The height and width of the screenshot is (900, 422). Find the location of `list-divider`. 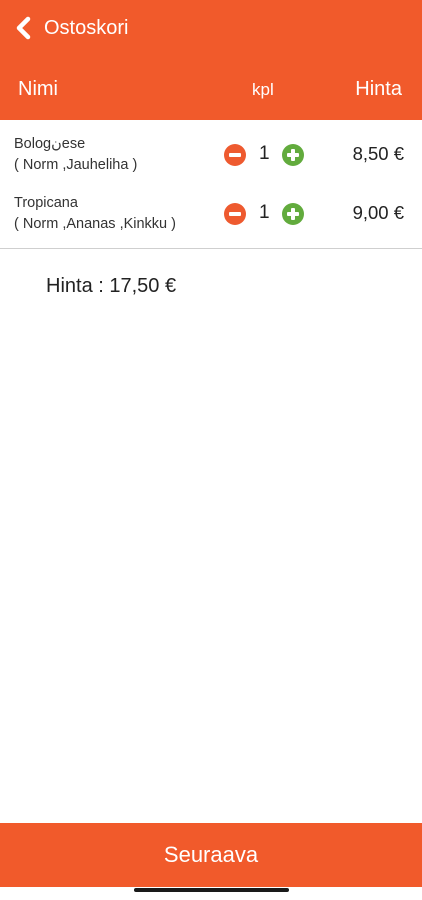

list-divider is located at coordinates (211, 248).